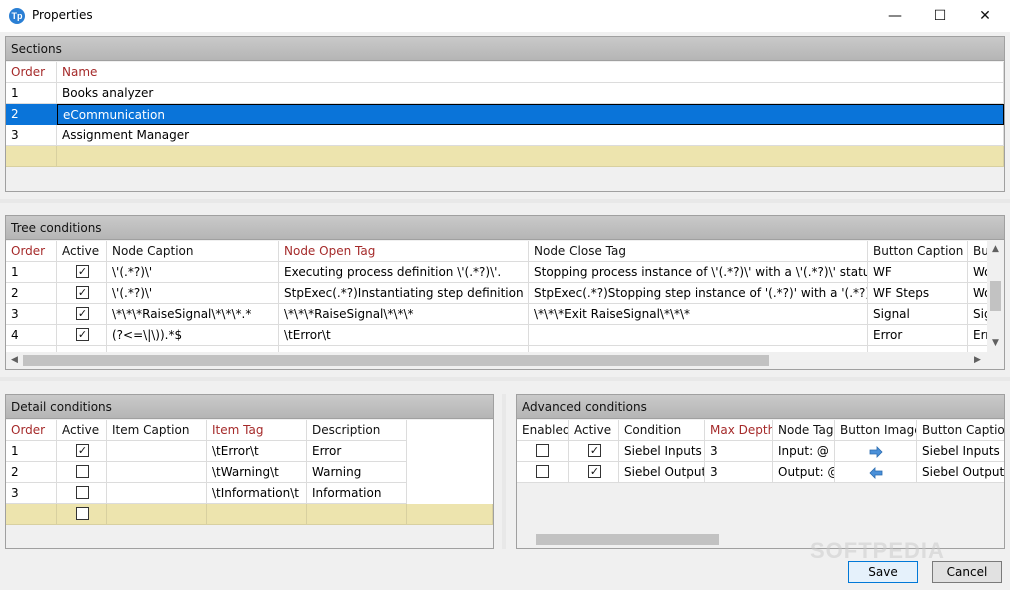  I want to click on scroll-right-icon: ▶, so click(977, 360).